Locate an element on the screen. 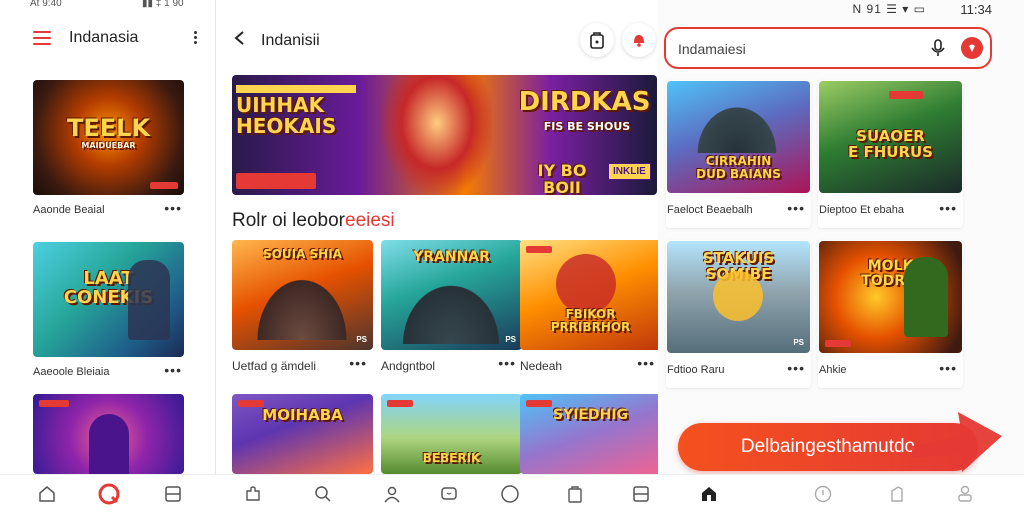 The width and height of the screenshot is (1024, 512). top-bar: Indanasia is located at coordinates (108, 39).